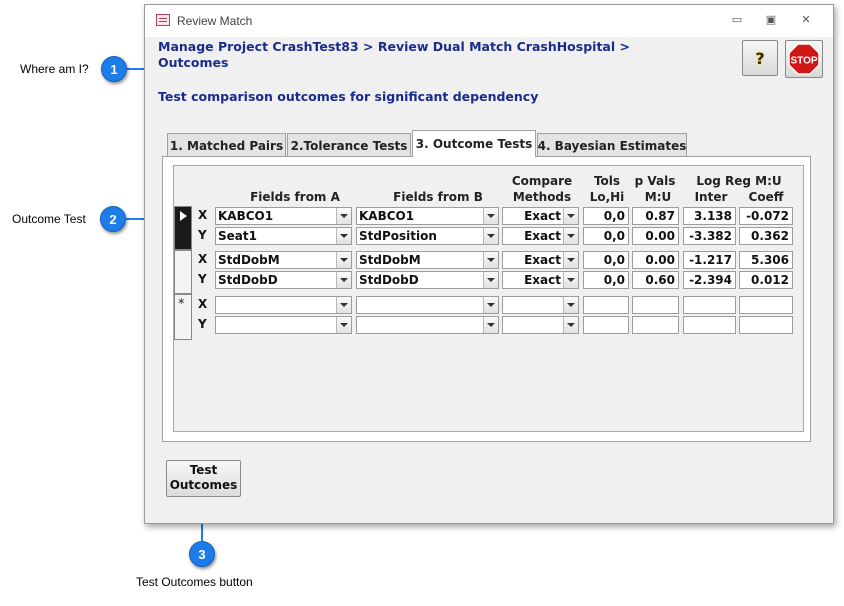  I want to click on stop-button: STOP, so click(804, 59).